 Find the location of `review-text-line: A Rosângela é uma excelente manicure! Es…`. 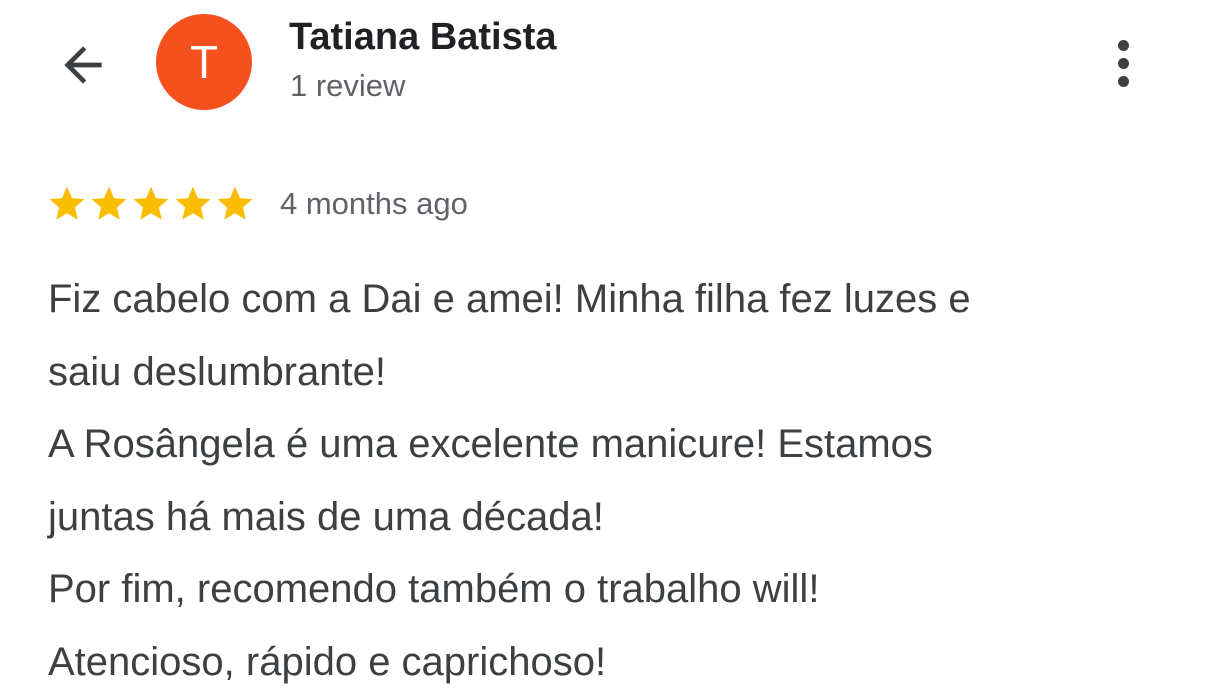

review-text-line: A Rosângela é uma excelente manicure! Es… is located at coordinates (613, 444).